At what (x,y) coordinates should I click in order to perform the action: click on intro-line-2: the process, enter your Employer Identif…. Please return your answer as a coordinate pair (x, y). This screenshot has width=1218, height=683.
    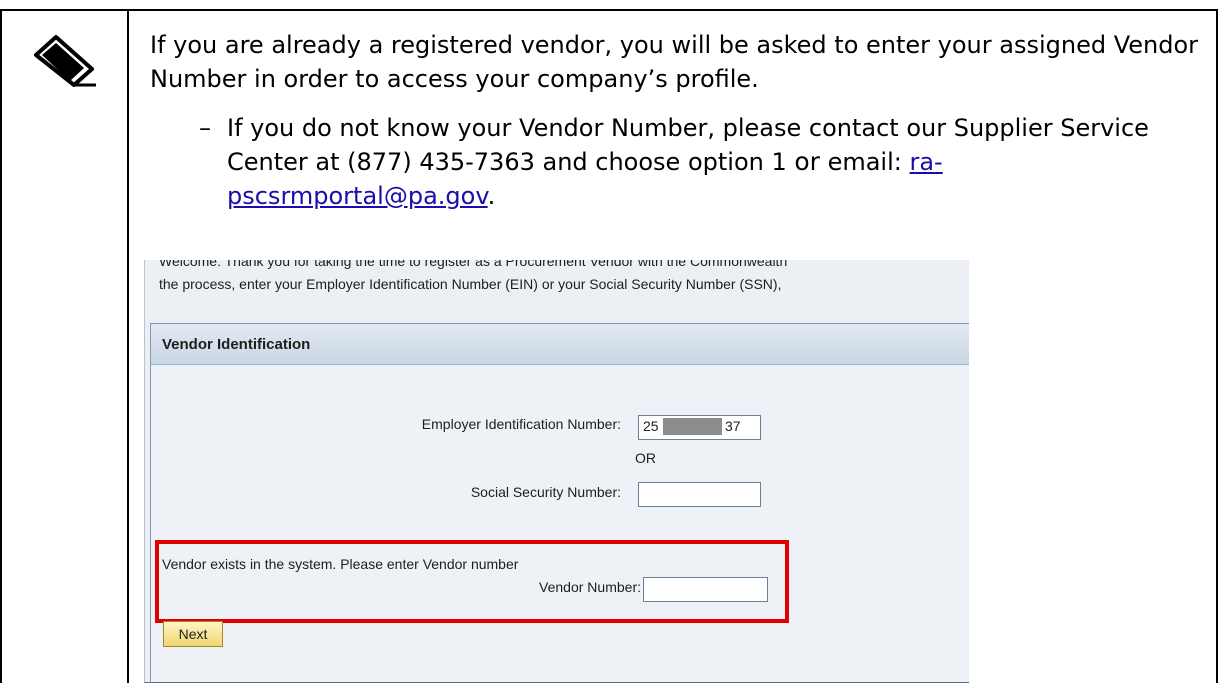
    Looking at the image, I should click on (470, 284).